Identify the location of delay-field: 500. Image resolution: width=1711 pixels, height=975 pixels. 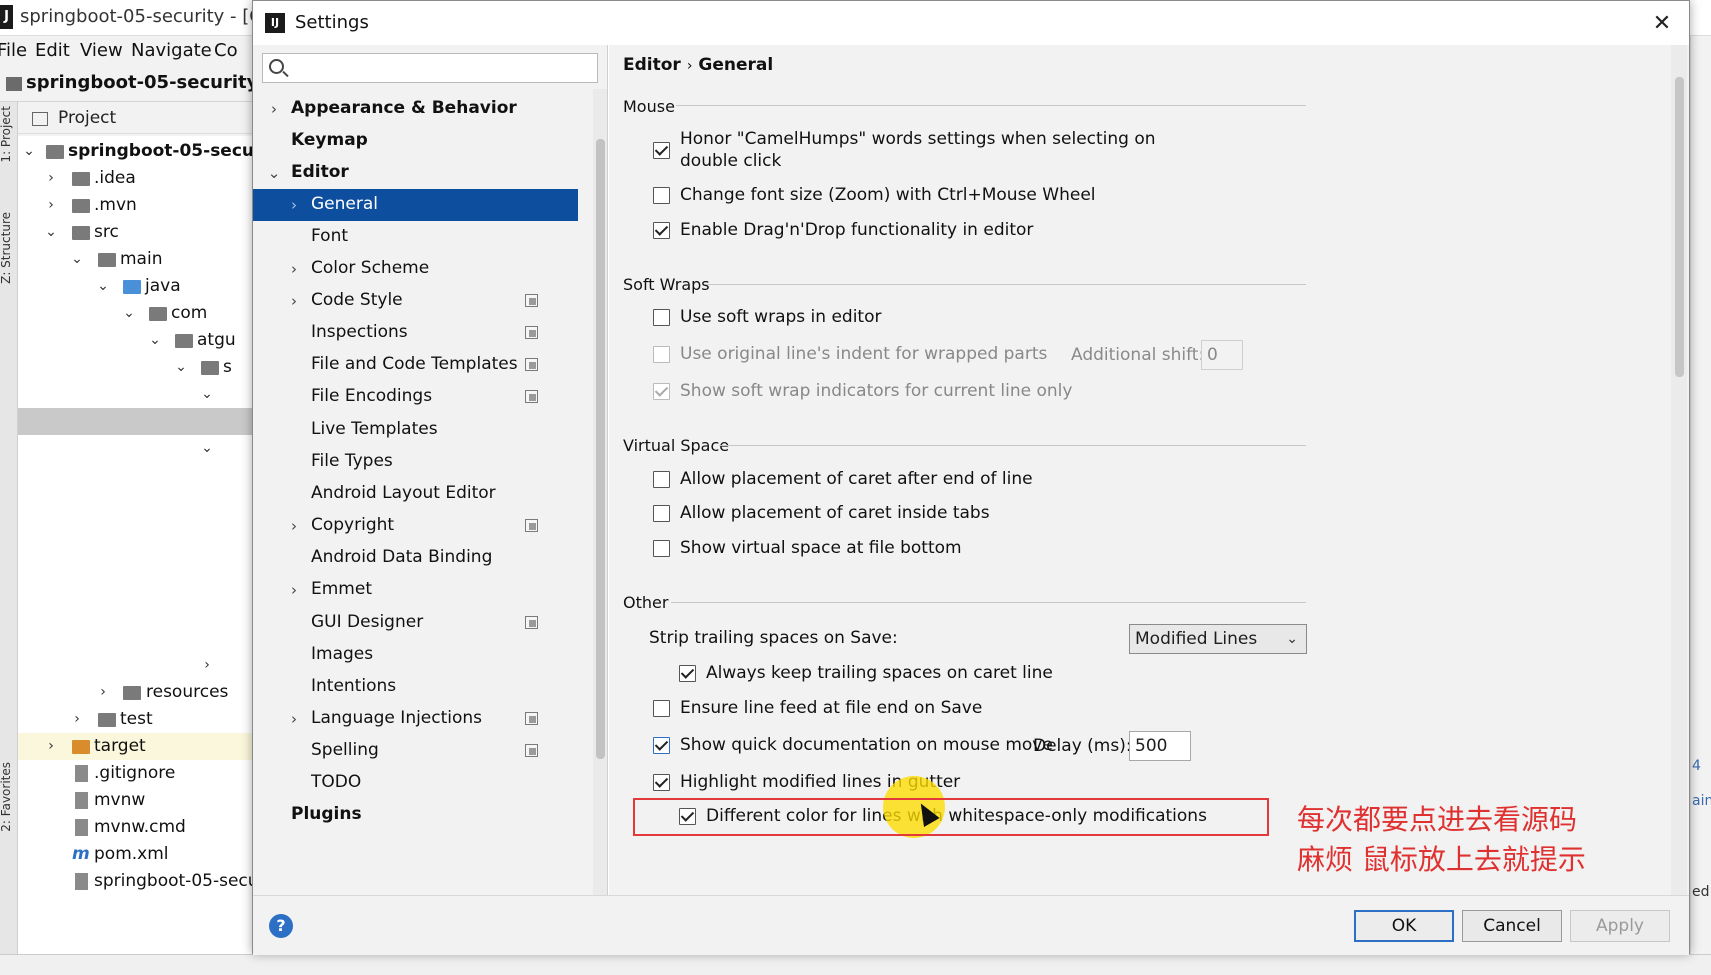
(1160, 746).